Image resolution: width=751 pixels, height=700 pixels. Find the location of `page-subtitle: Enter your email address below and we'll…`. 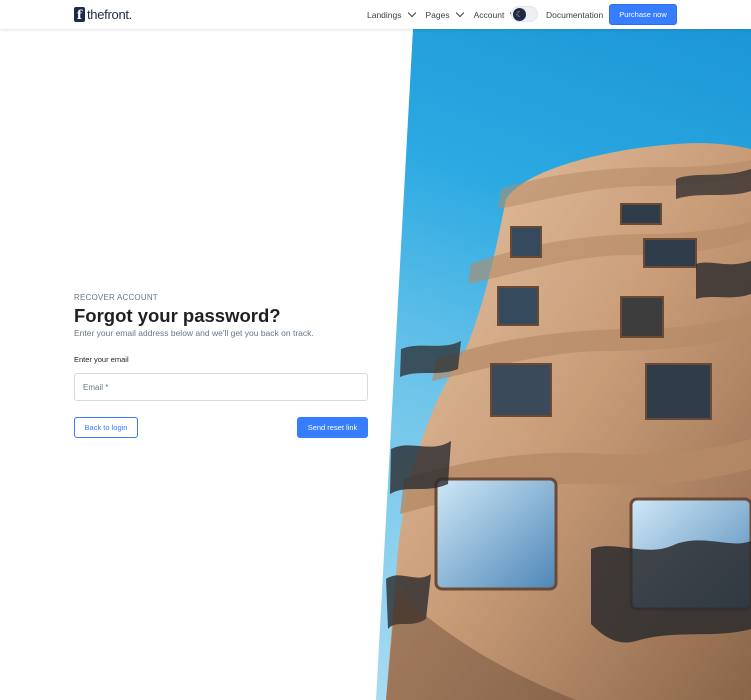

page-subtitle: Enter your email address below and we'll… is located at coordinates (194, 333).